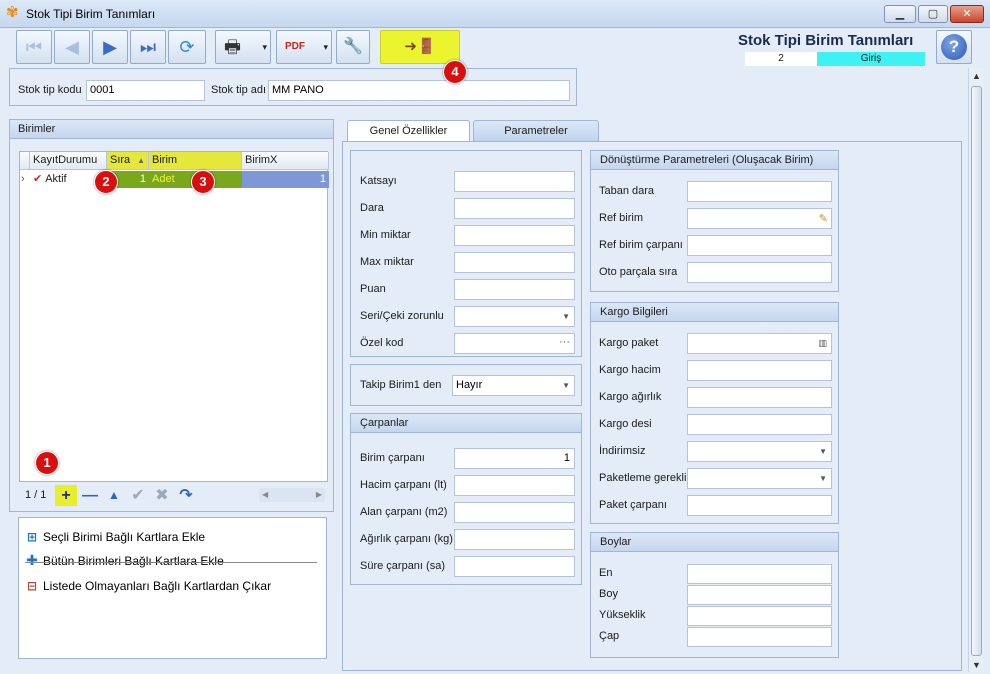 The image size is (990, 674). Describe the element at coordinates (285, 161) in the screenshot. I see `column-header-birimx: BirimX` at that location.